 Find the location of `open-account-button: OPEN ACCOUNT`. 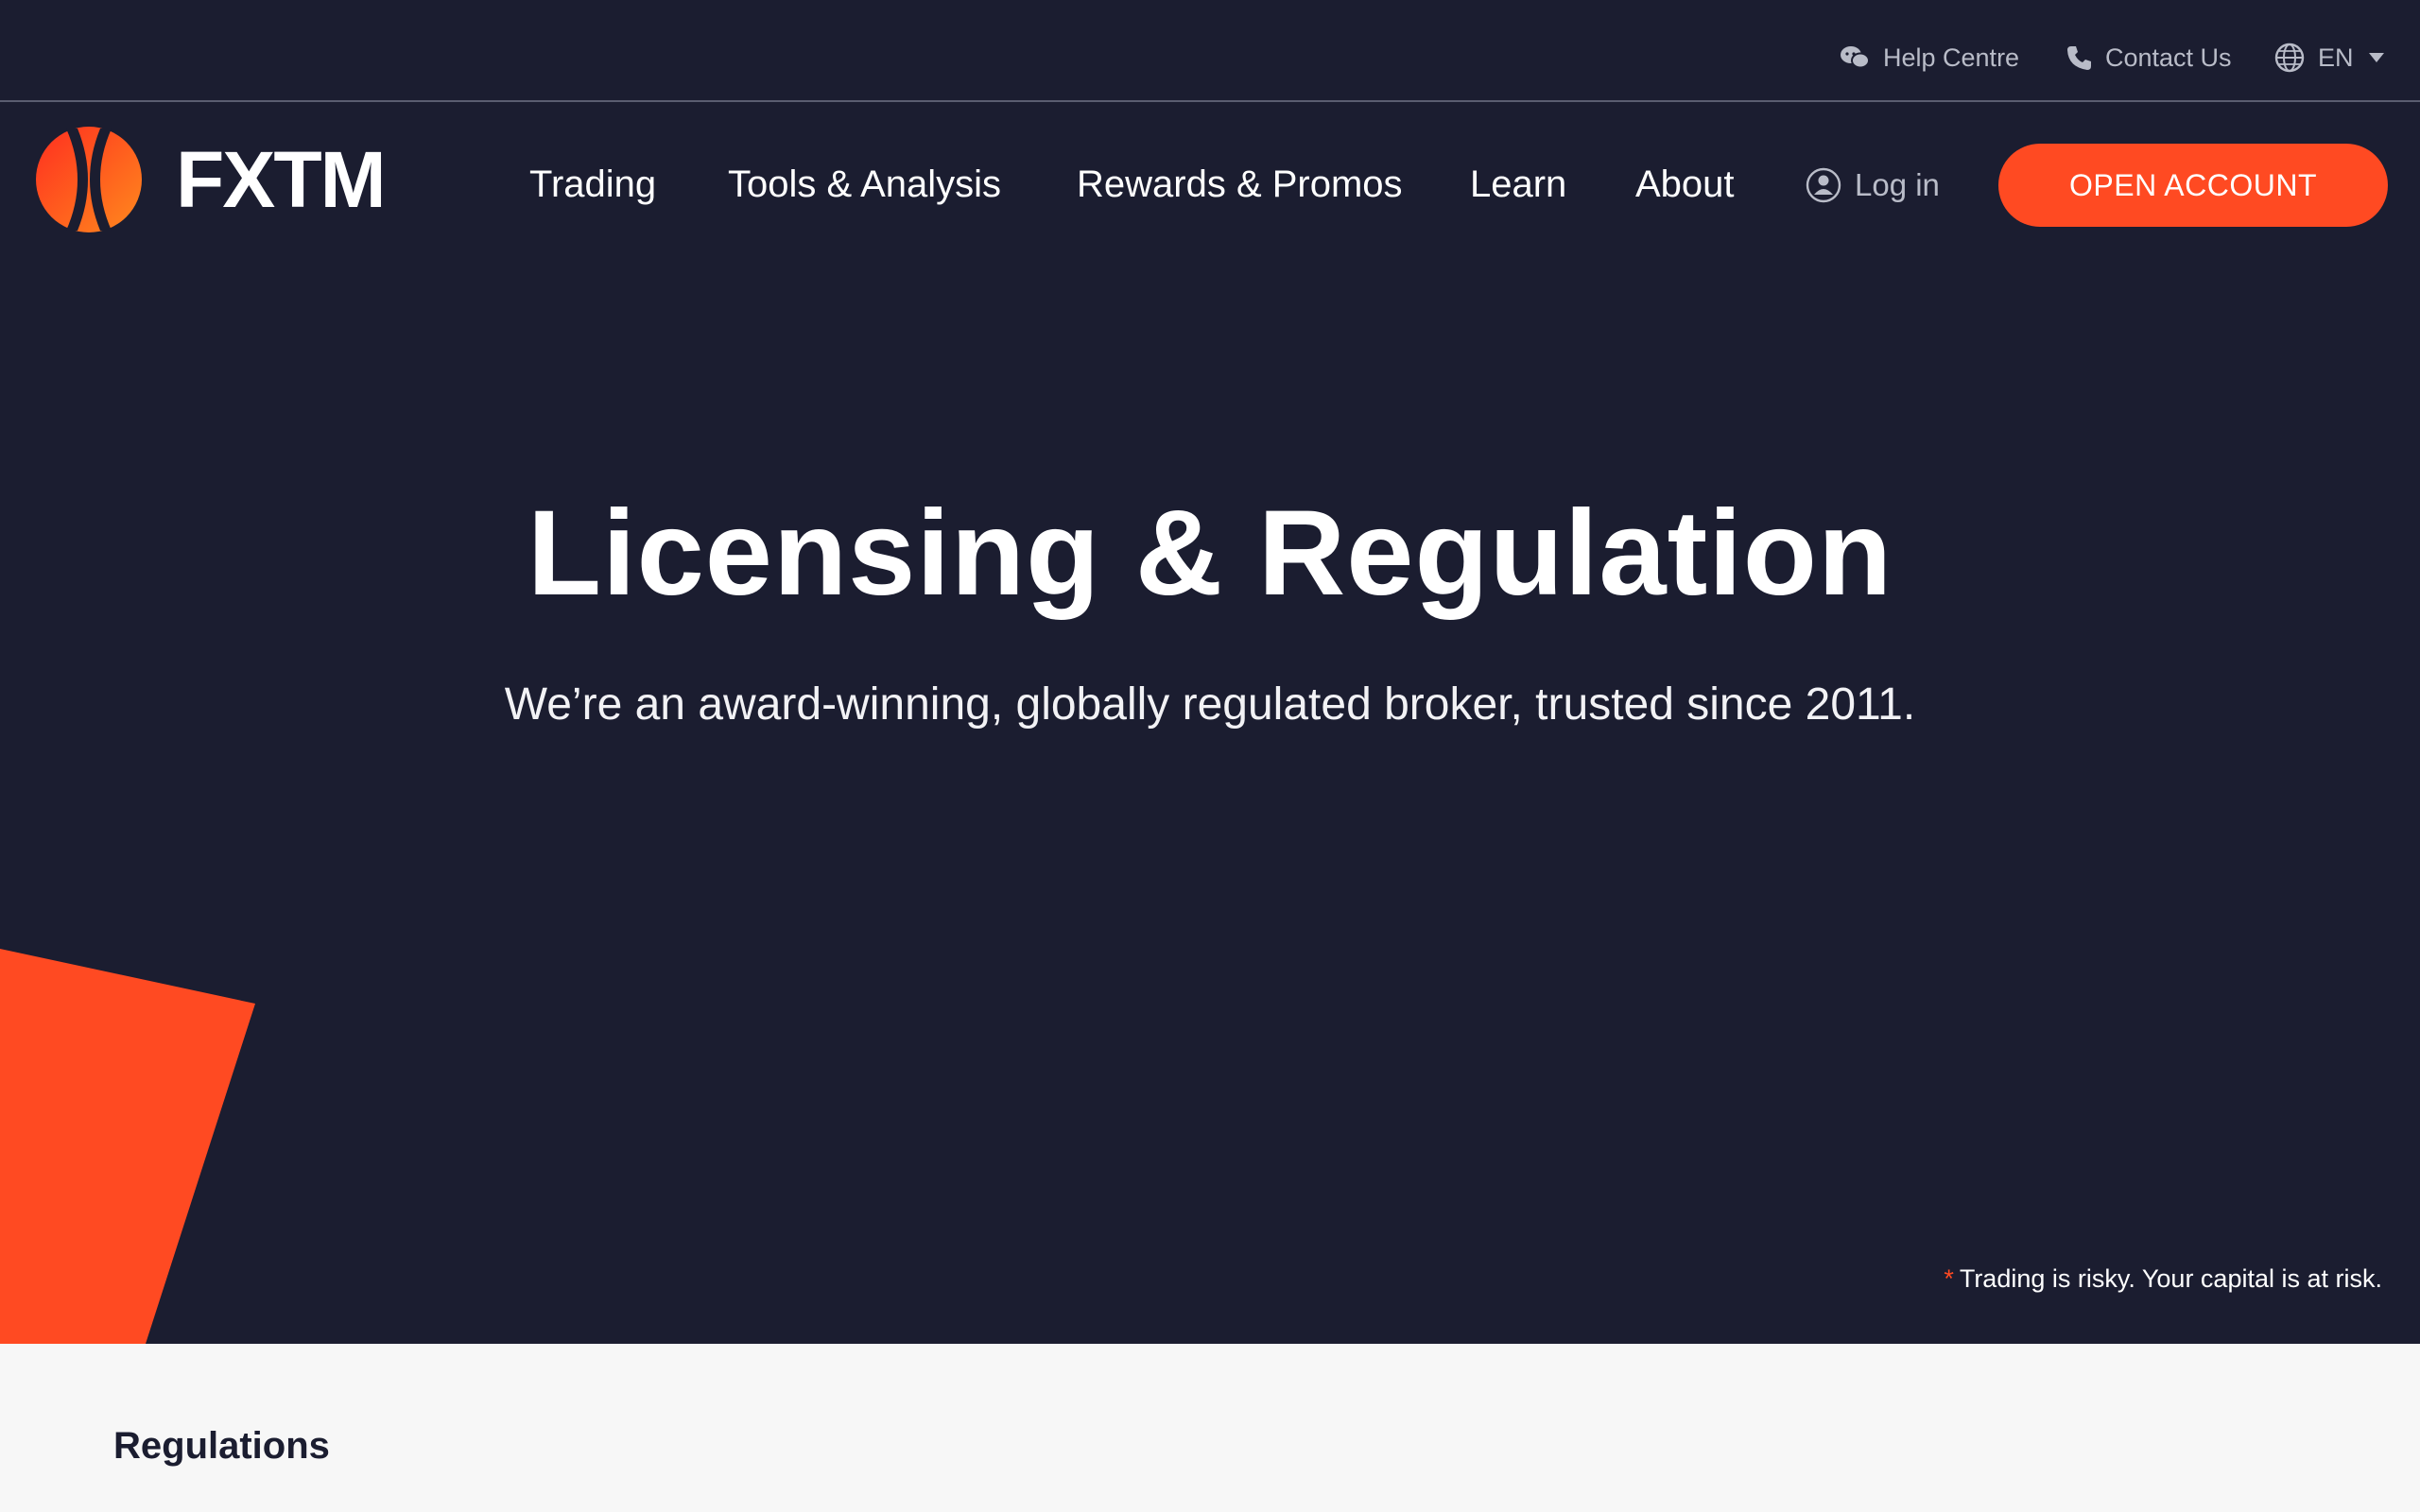

open-account-button: OPEN ACCOUNT is located at coordinates (2193, 185).